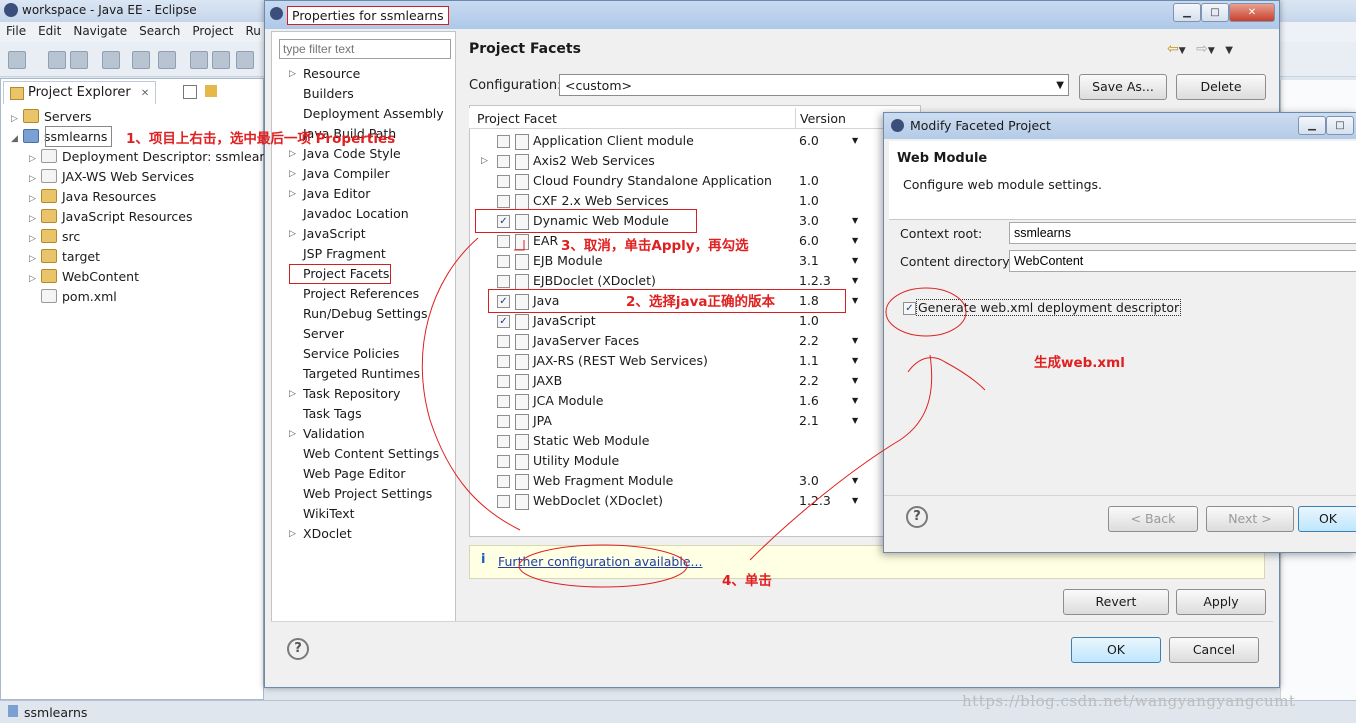 This screenshot has height=723, width=1356. Describe the element at coordinates (150, 157) in the screenshot. I see `tree-item: ▷ Deployment Descriptor: ssmlearn` at that location.